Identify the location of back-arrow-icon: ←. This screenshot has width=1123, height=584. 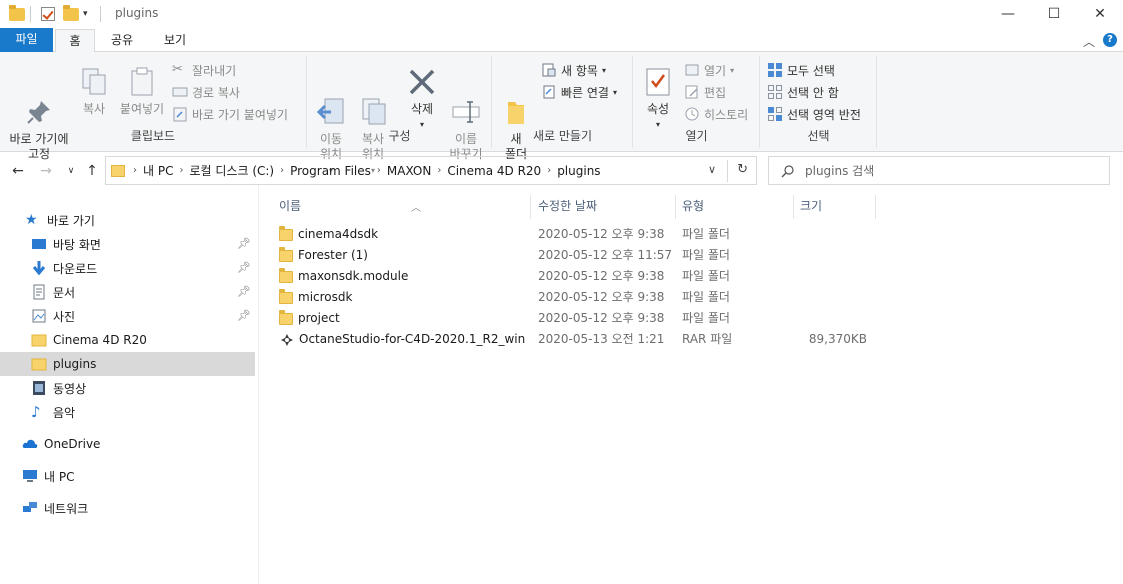
(18, 171).